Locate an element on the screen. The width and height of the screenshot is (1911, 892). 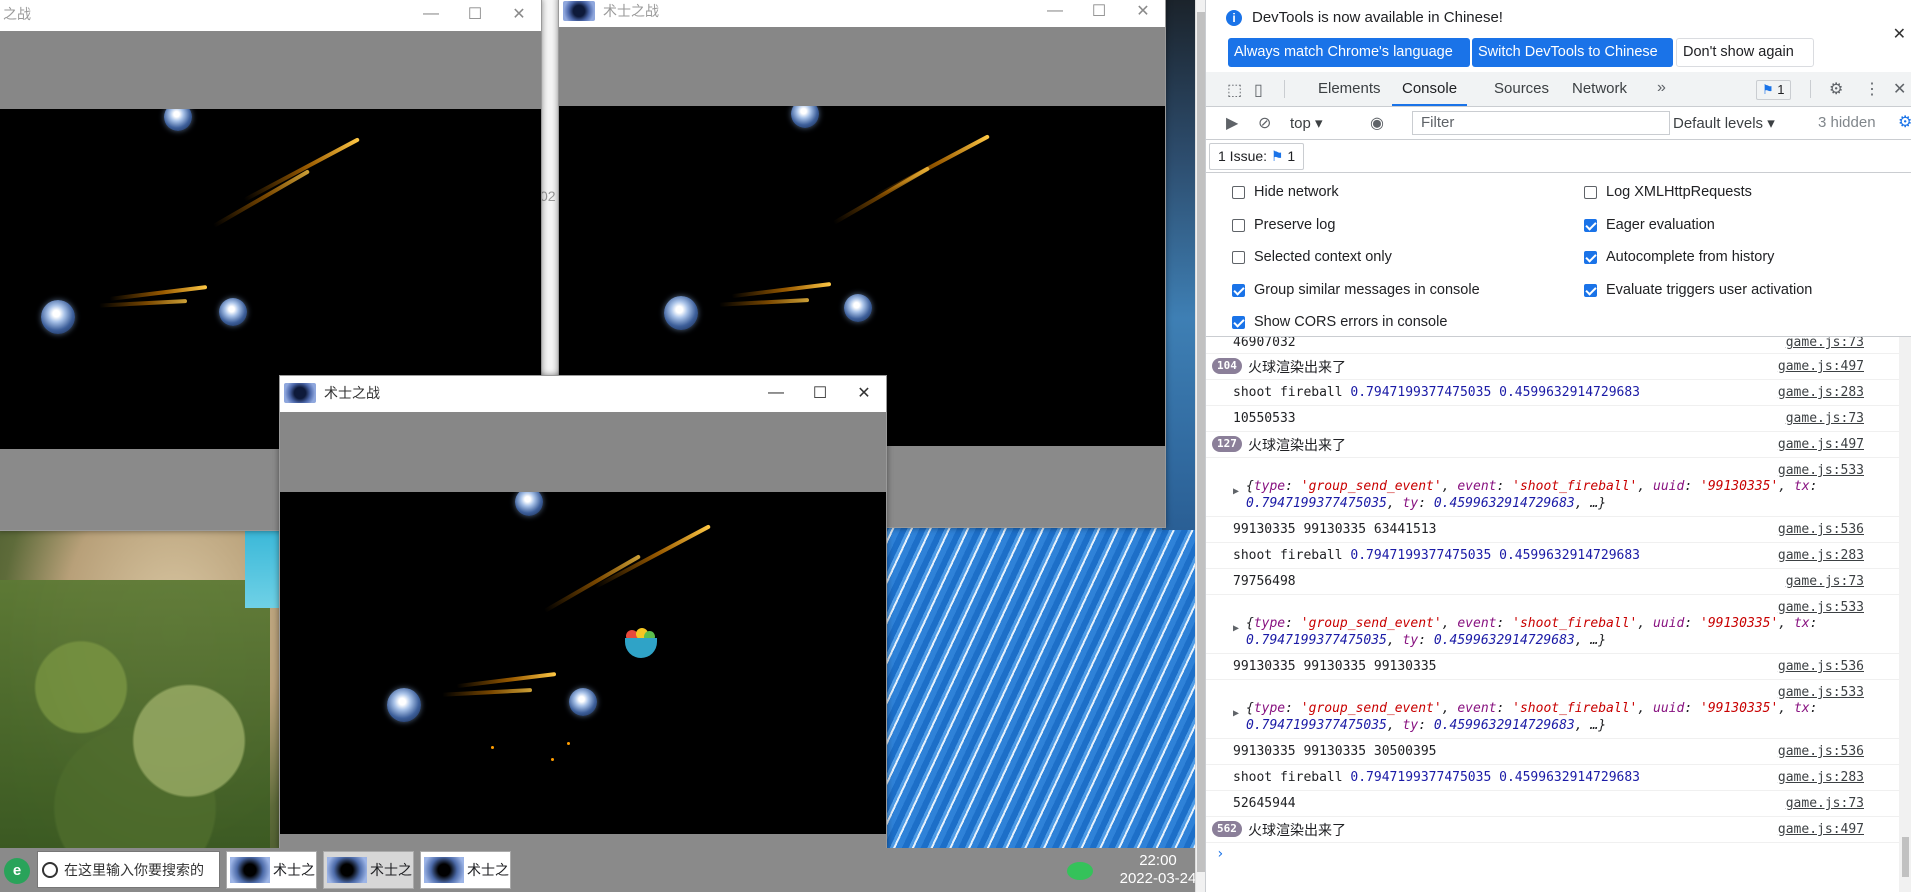
autocomplete-checkbox: Autocomplete from history is located at coordinates (1679, 257).